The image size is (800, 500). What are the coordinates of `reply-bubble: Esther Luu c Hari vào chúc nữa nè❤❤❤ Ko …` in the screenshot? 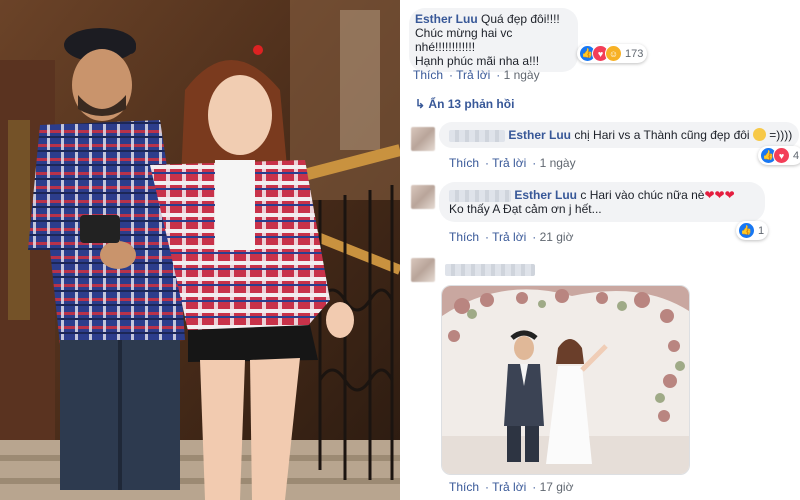 It's located at (602, 202).